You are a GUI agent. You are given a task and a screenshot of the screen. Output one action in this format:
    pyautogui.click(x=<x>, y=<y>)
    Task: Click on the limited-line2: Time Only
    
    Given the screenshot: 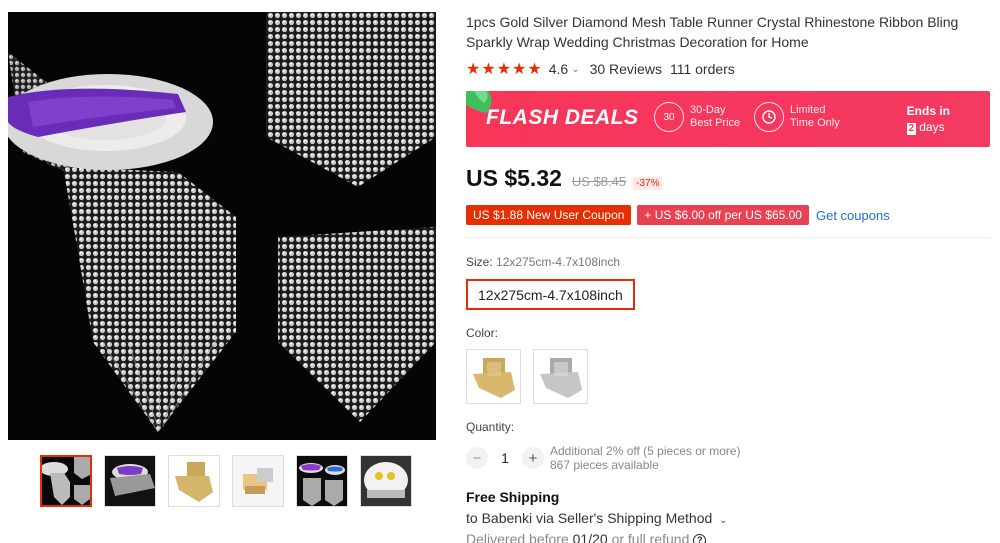 What is the action you would take?
    pyautogui.click(x=815, y=123)
    